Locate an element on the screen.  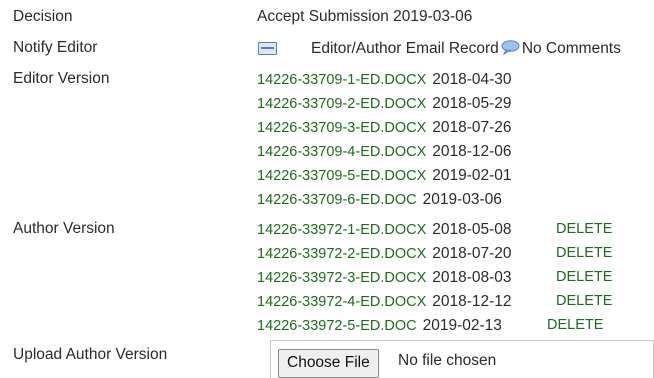
editor-version-label: Editor Version is located at coordinates (61, 78).